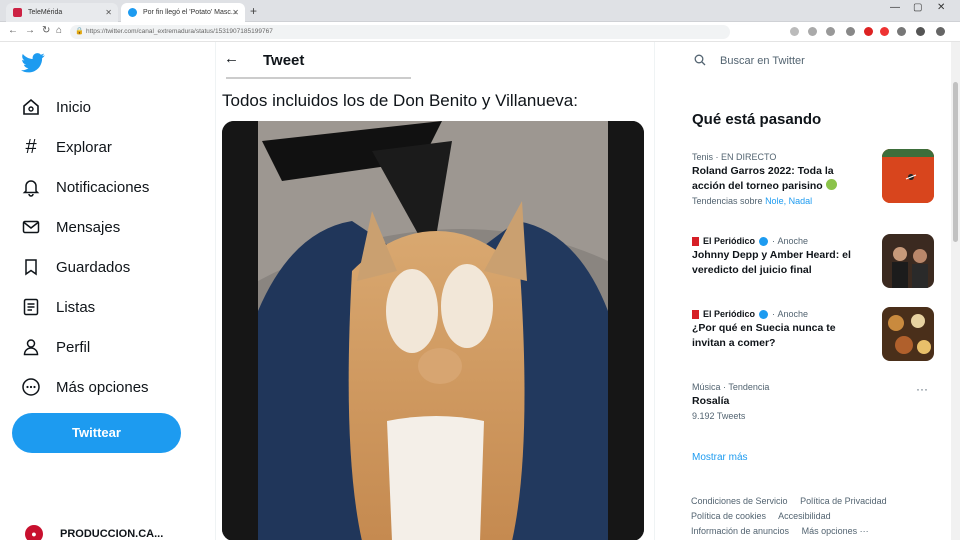  Describe the element at coordinates (74, 107) in the screenshot. I see `nav-label: Inicio` at that location.